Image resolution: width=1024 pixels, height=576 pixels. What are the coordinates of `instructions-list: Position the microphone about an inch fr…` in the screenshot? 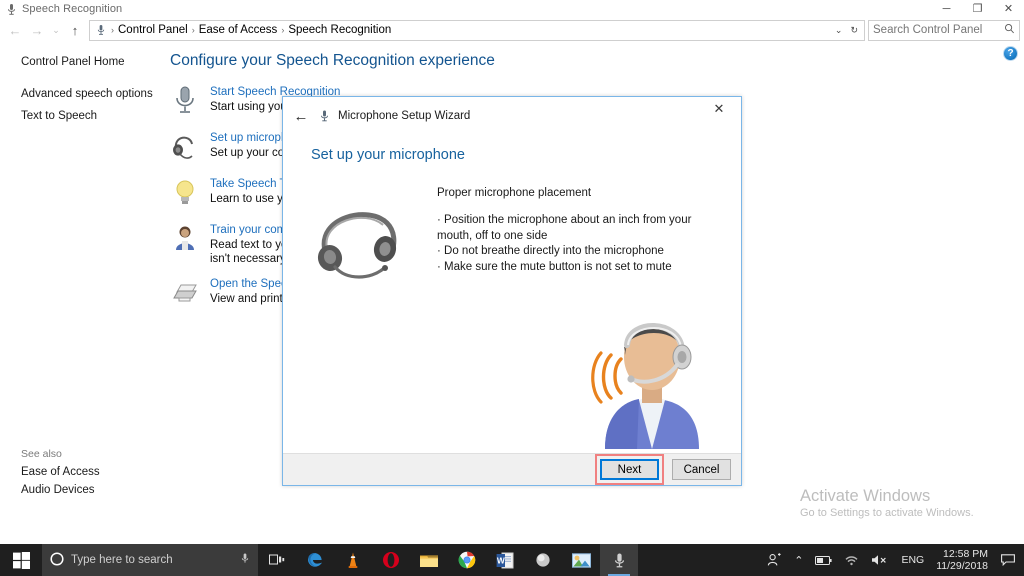 It's located at (578, 244).